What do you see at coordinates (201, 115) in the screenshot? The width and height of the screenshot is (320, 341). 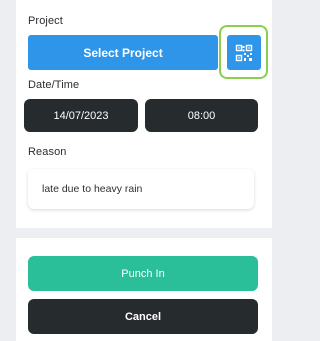 I see `time-picker-button: 08:00` at bounding box center [201, 115].